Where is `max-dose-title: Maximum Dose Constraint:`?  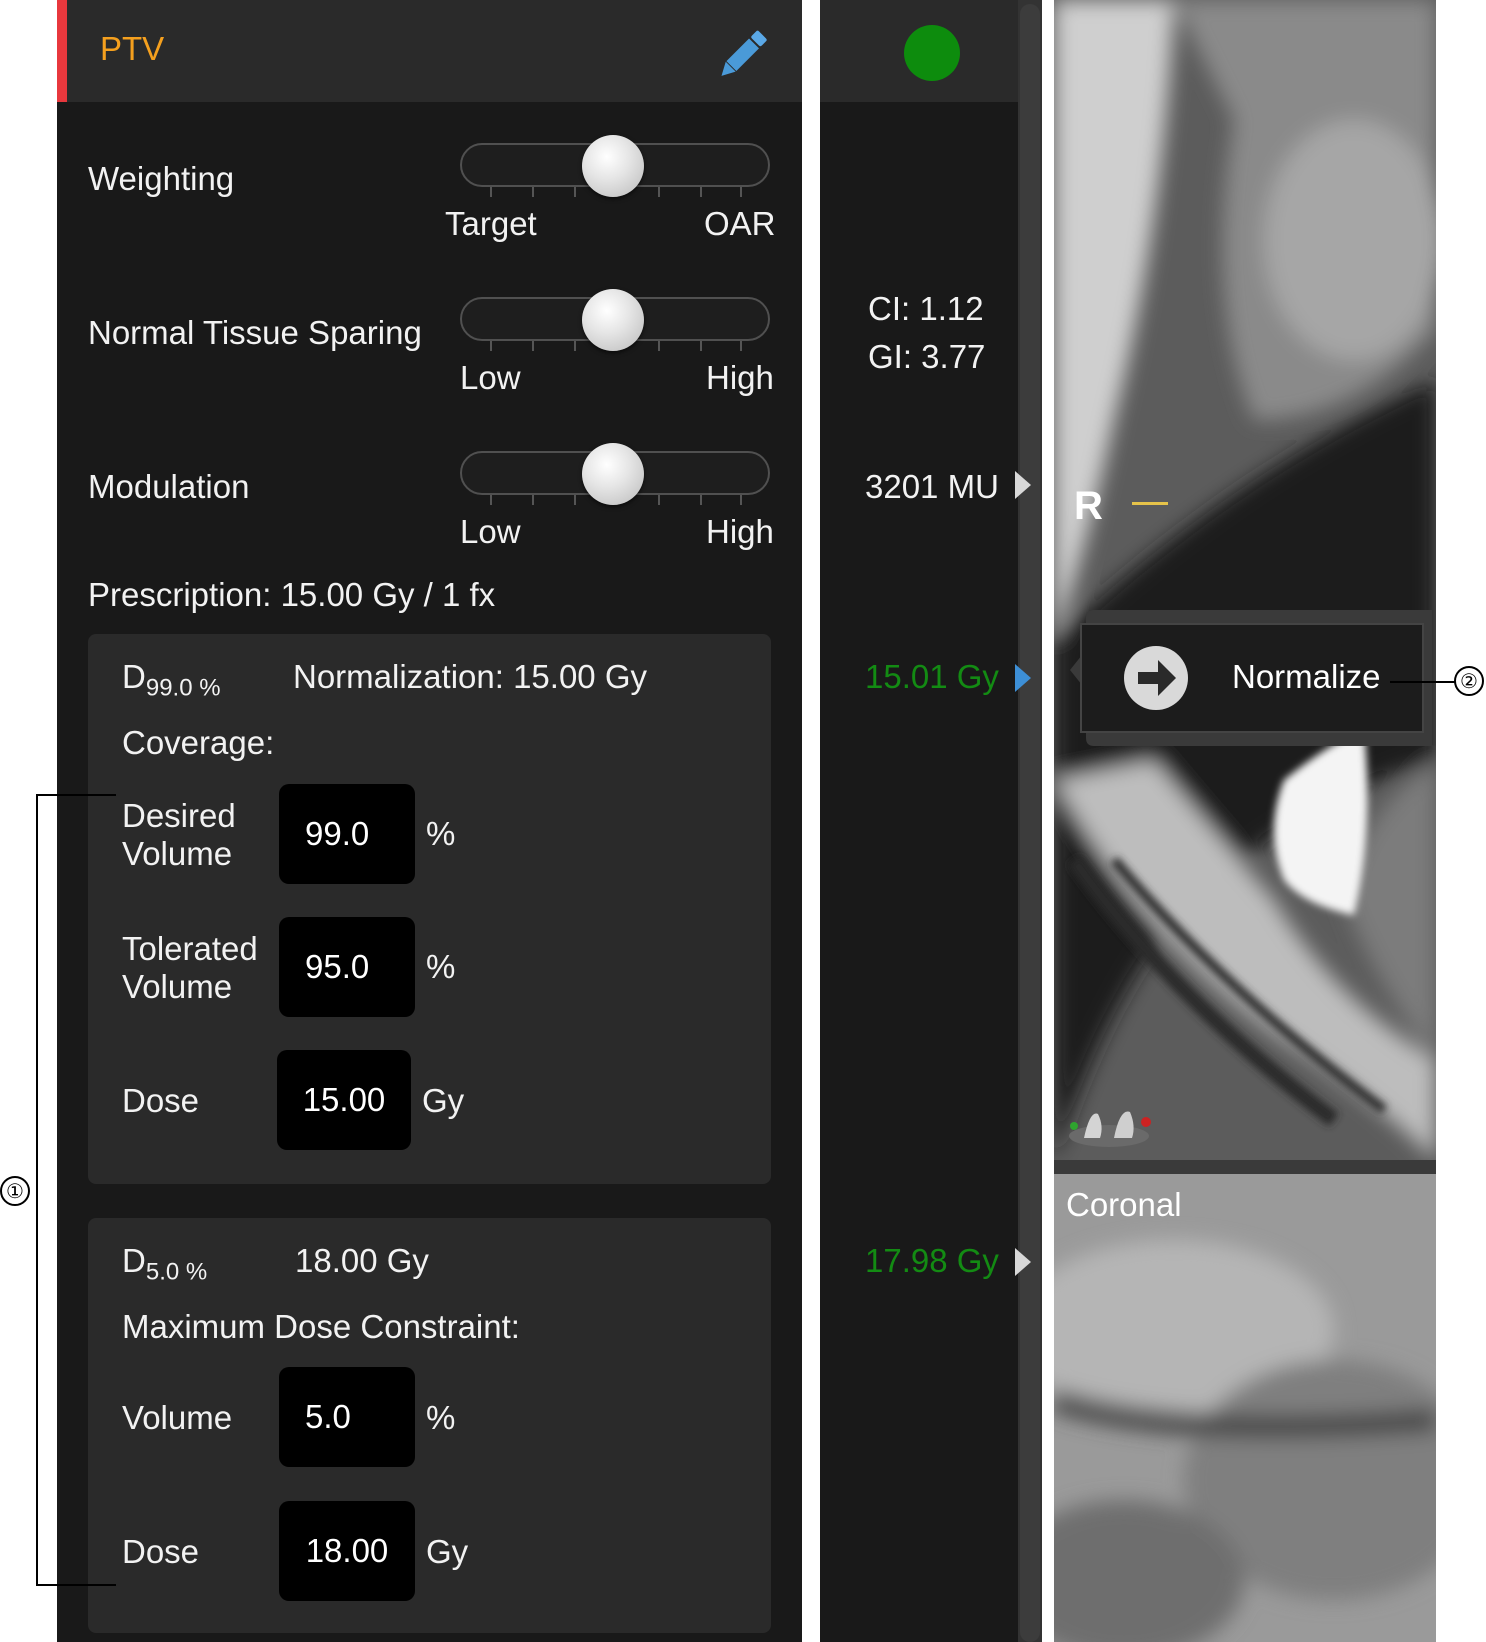 max-dose-title: Maximum Dose Constraint: is located at coordinates (321, 1326).